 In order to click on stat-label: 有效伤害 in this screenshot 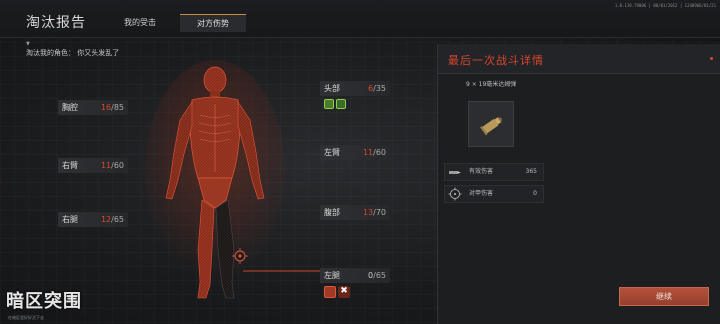, I will do `click(481, 171)`.